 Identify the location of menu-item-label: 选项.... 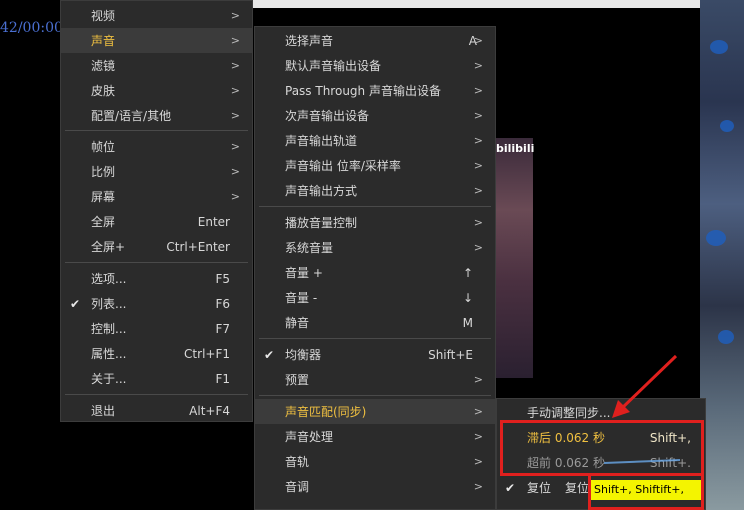
(109, 279).